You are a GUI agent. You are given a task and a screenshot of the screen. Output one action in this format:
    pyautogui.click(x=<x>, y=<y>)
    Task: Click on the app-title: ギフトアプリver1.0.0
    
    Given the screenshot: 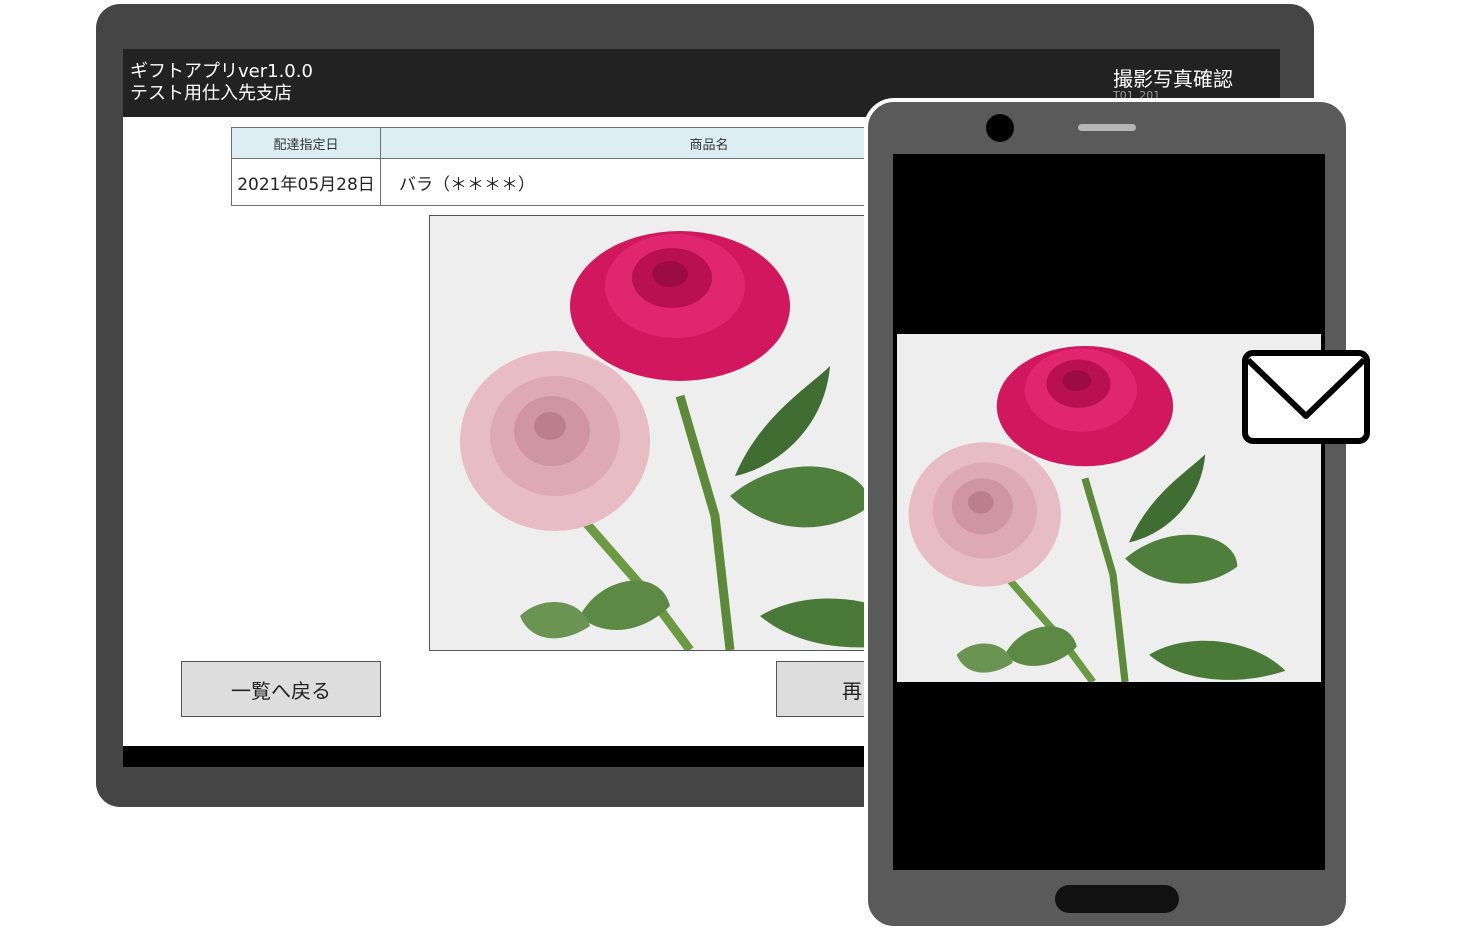 What is the action you would take?
    pyautogui.click(x=221, y=71)
    